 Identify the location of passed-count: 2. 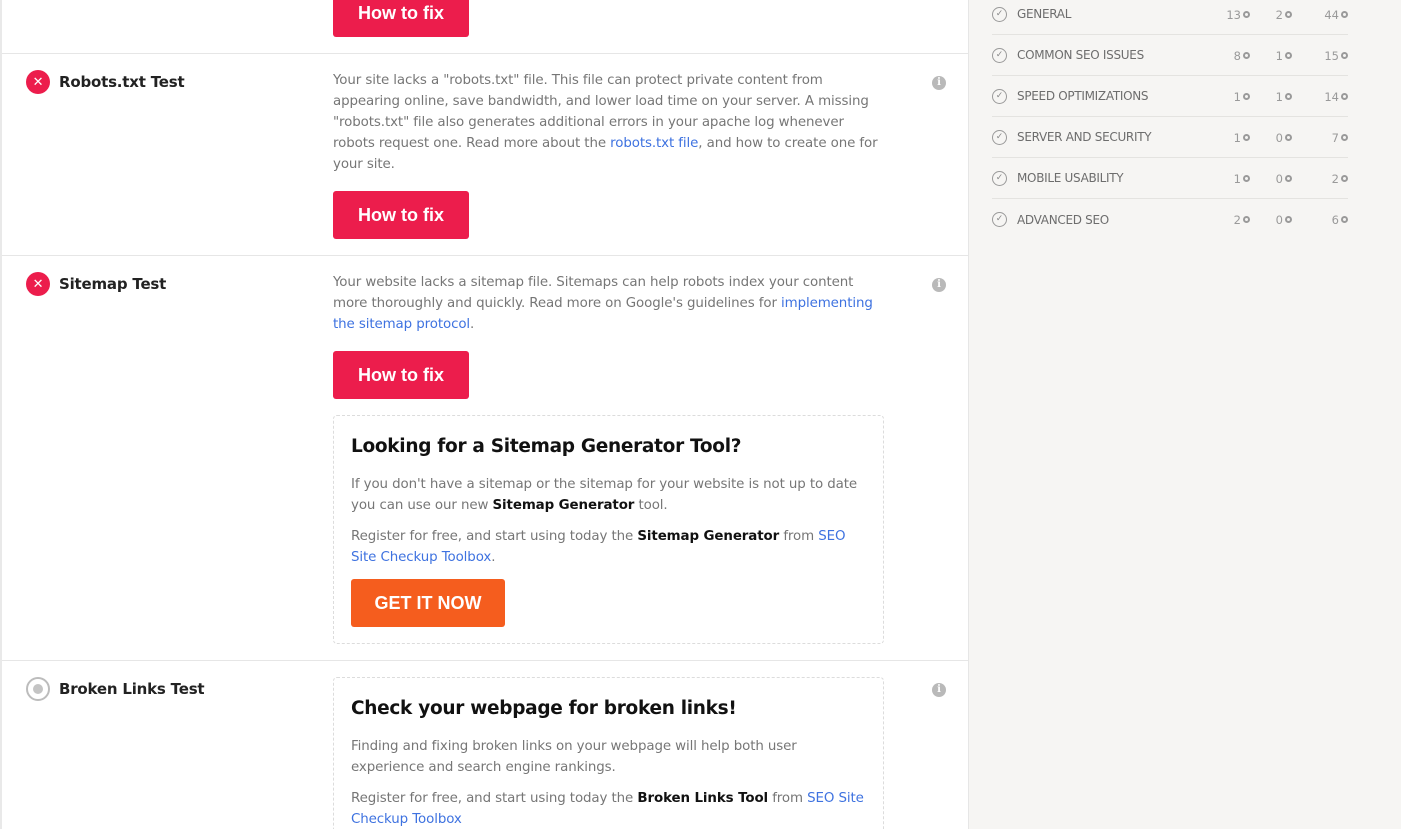
(1340, 178).